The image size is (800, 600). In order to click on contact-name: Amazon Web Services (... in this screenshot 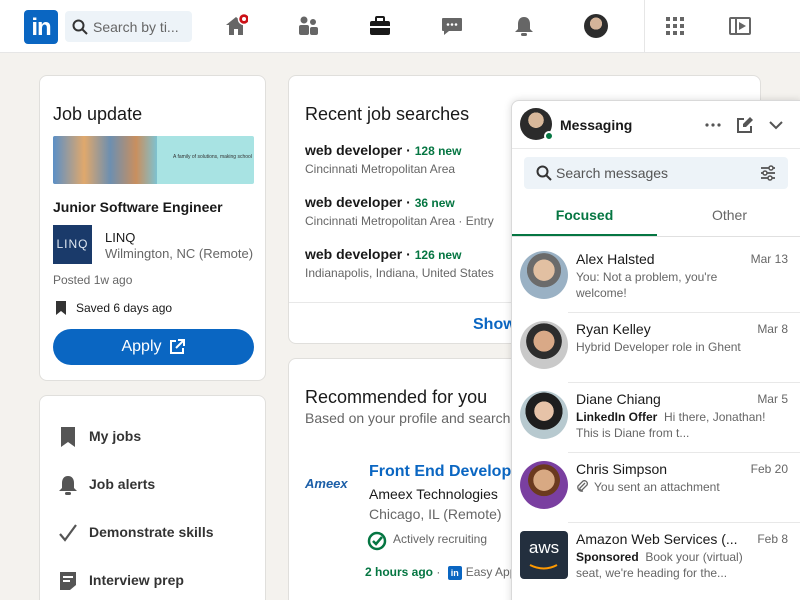, I will do `click(657, 539)`.